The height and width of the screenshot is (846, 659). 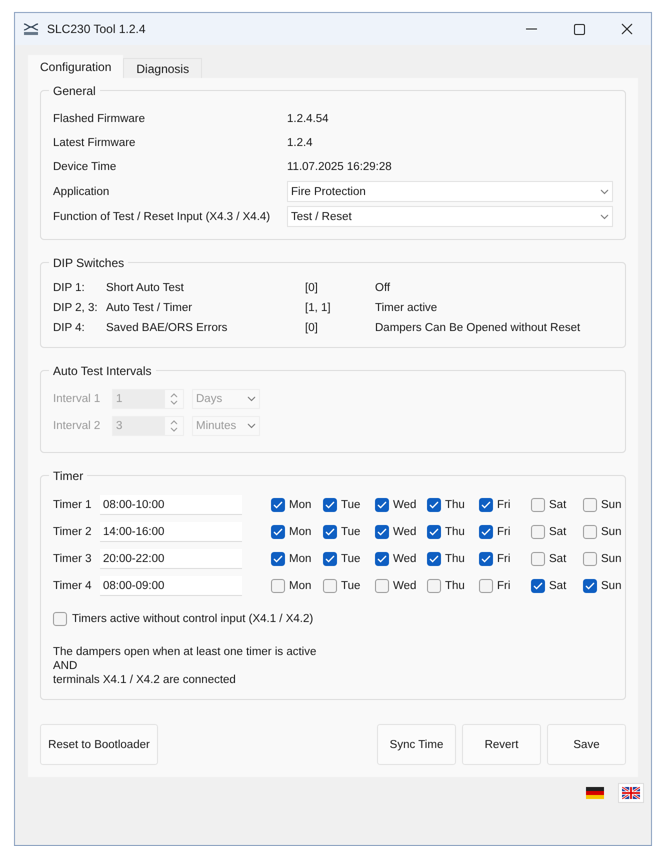 What do you see at coordinates (81, 191) in the screenshot?
I see `field-label: Application` at bounding box center [81, 191].